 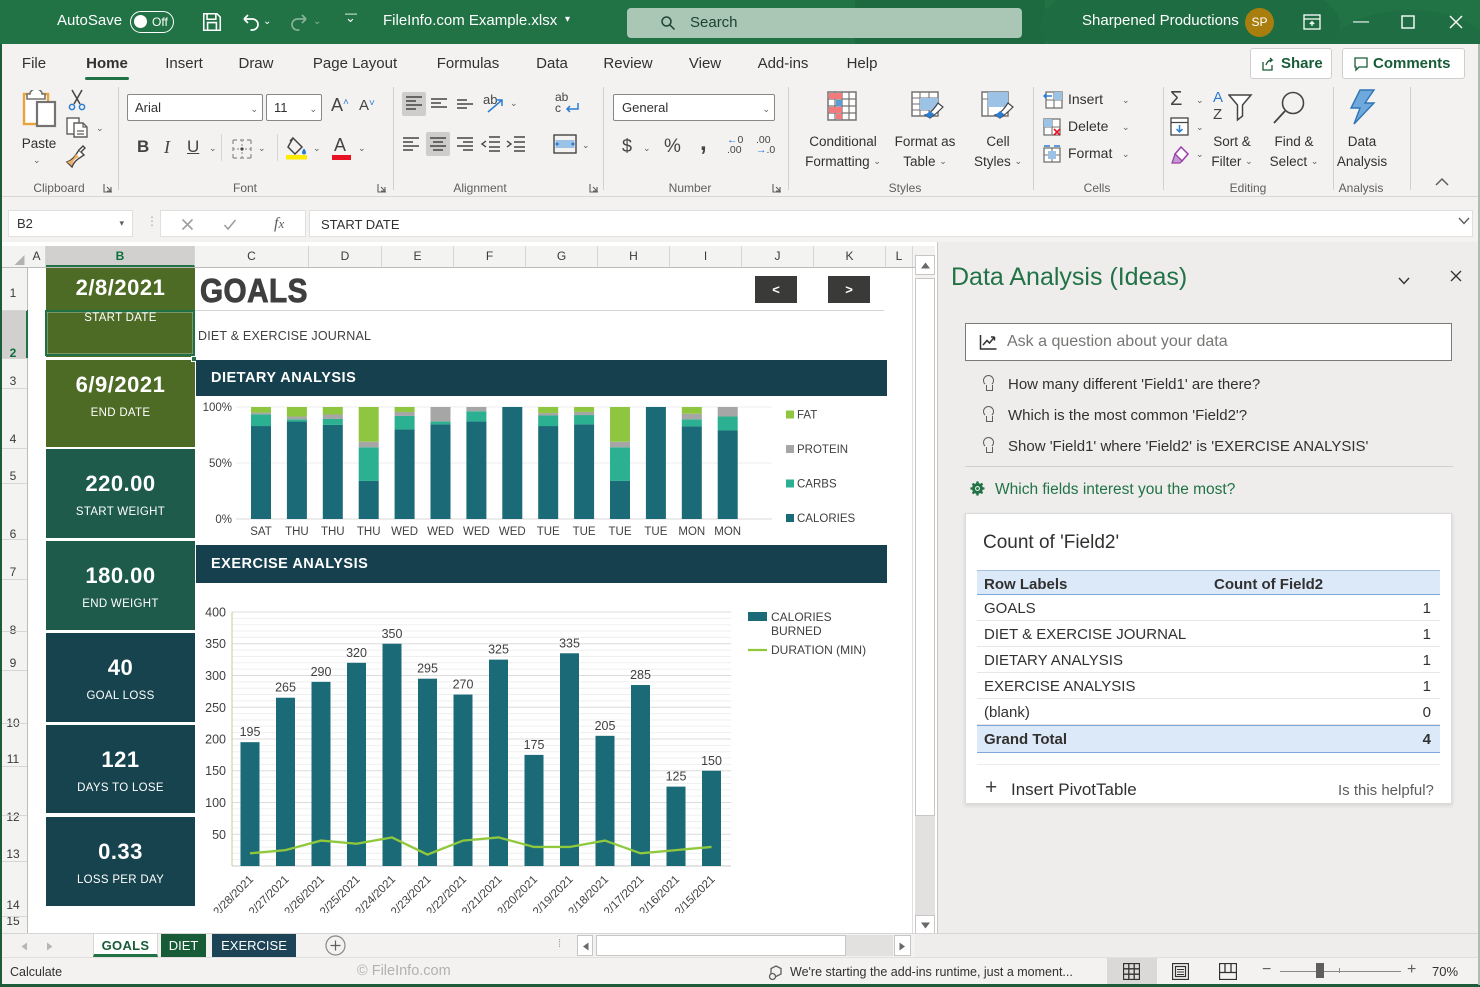 What do you see at coordinates (223, 520) in the screenshot?
I see `svg-text: 0%` at bounding box center [223, 520].